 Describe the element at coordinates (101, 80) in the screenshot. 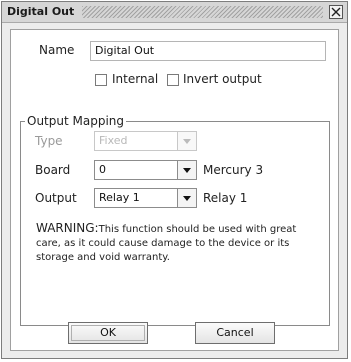

I see `internal-checkbox` at that location.